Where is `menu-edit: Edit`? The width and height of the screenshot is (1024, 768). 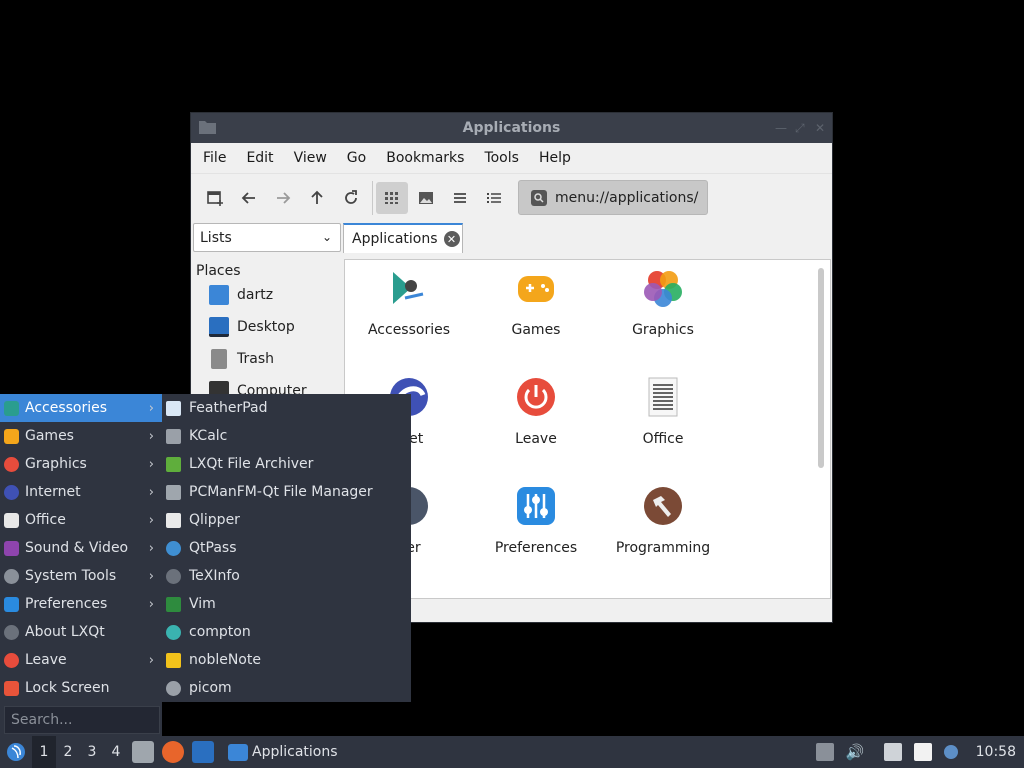
menu-edit: Edit is located at coordinates (259, 158).